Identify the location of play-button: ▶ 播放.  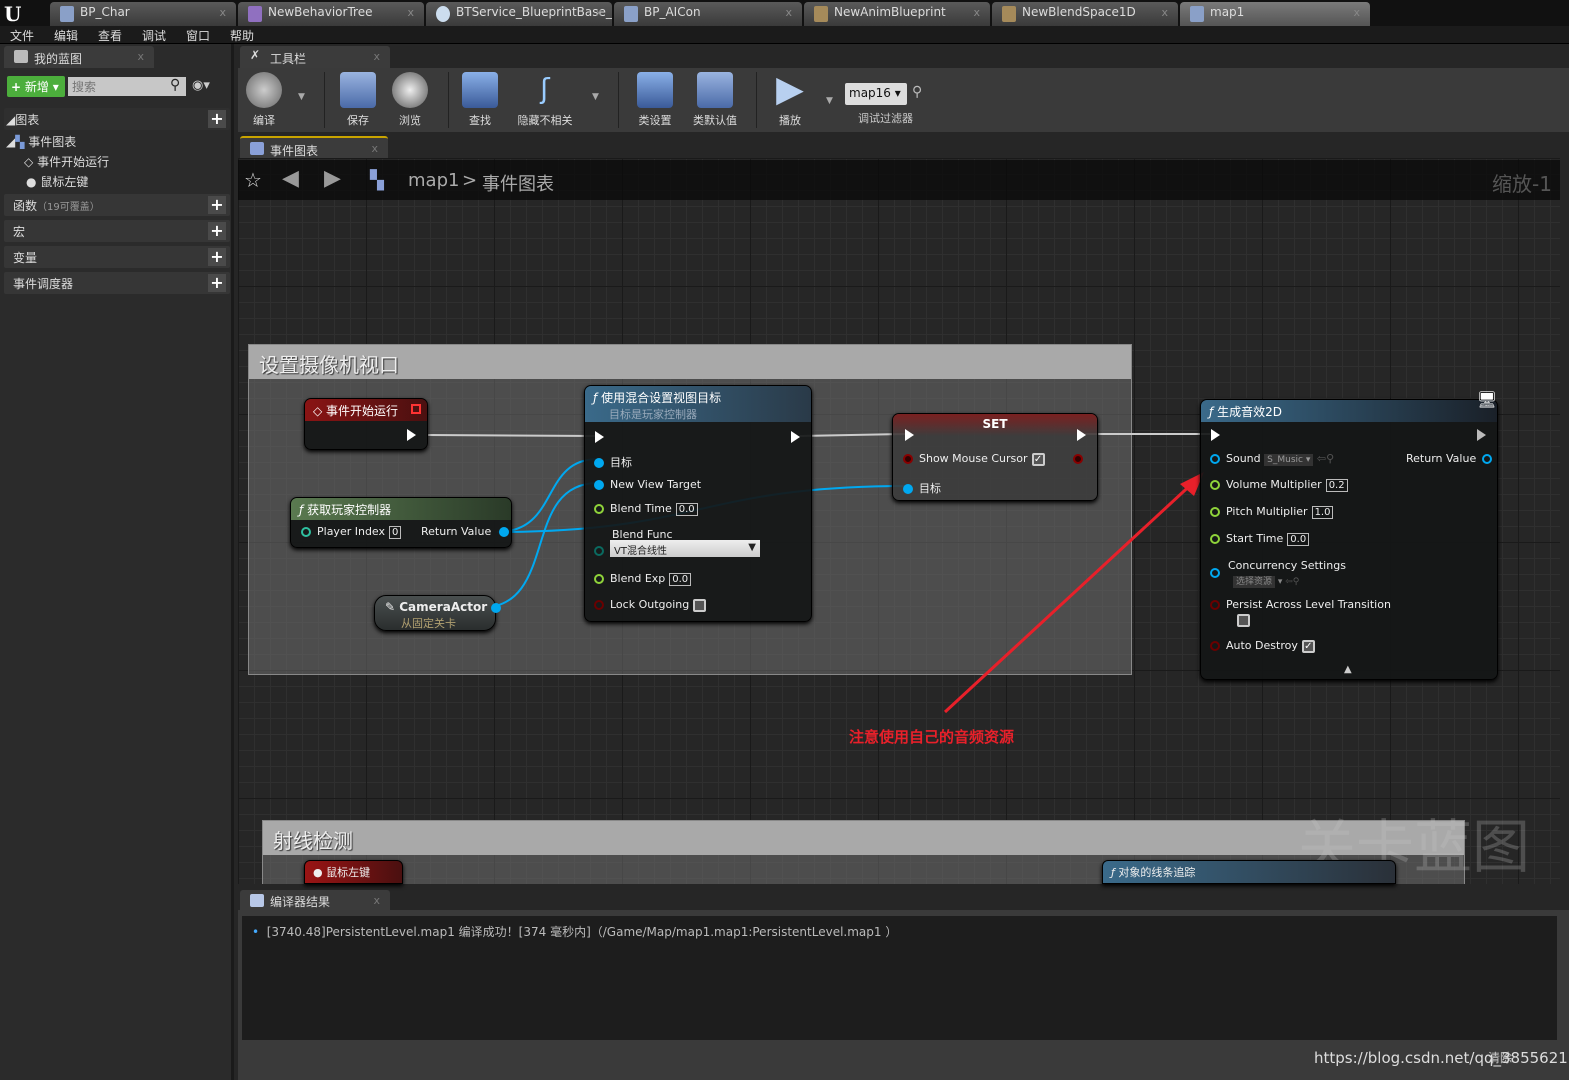
(790, 100).